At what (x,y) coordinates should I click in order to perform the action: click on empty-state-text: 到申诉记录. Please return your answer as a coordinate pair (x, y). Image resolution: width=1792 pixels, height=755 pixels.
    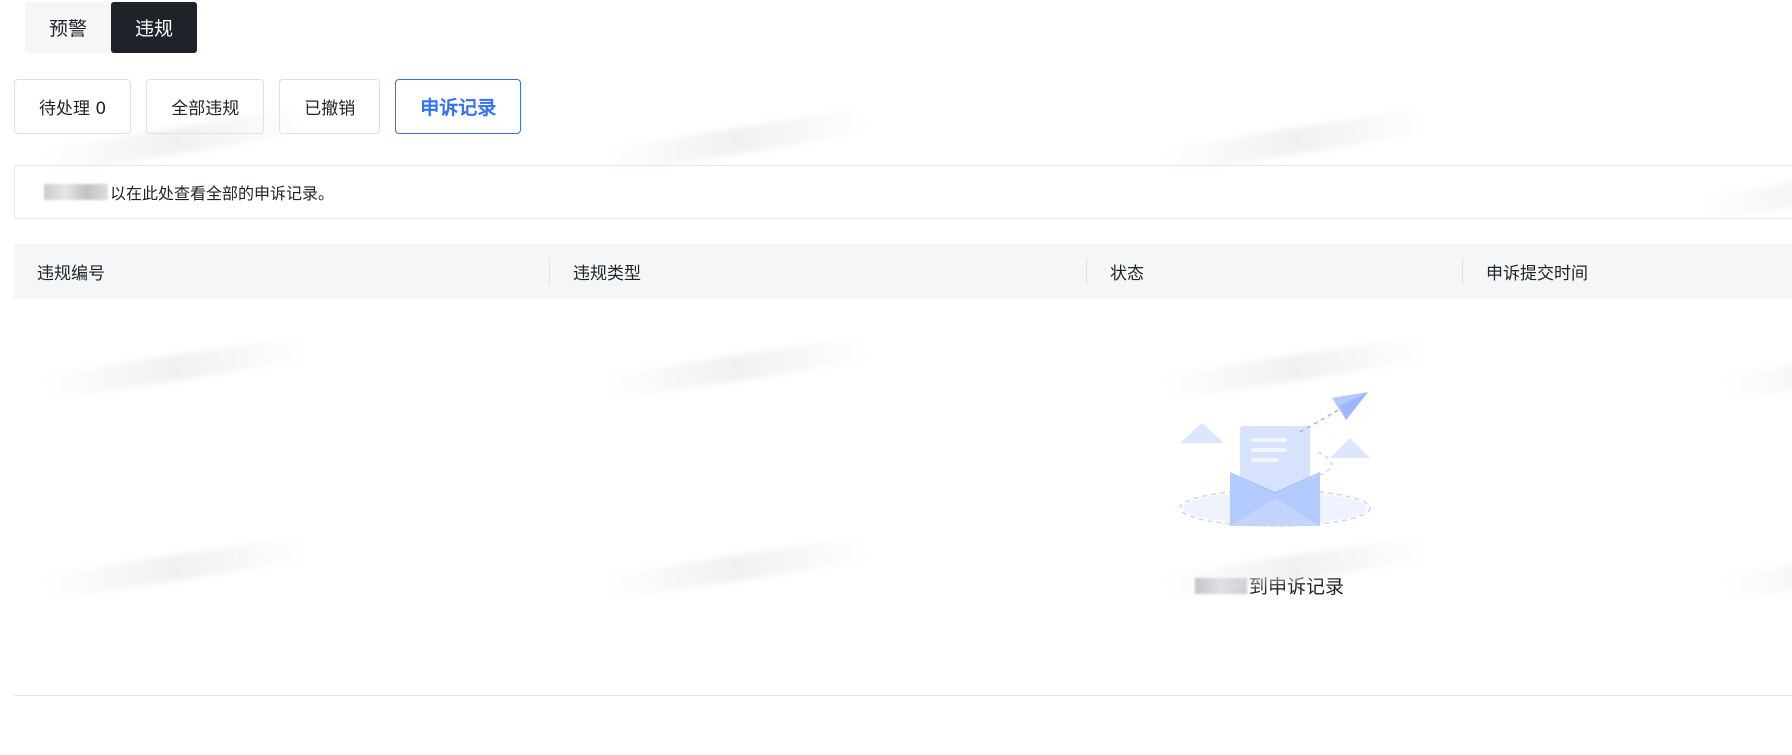
    Looking at the image, I should click on (1269, 585).